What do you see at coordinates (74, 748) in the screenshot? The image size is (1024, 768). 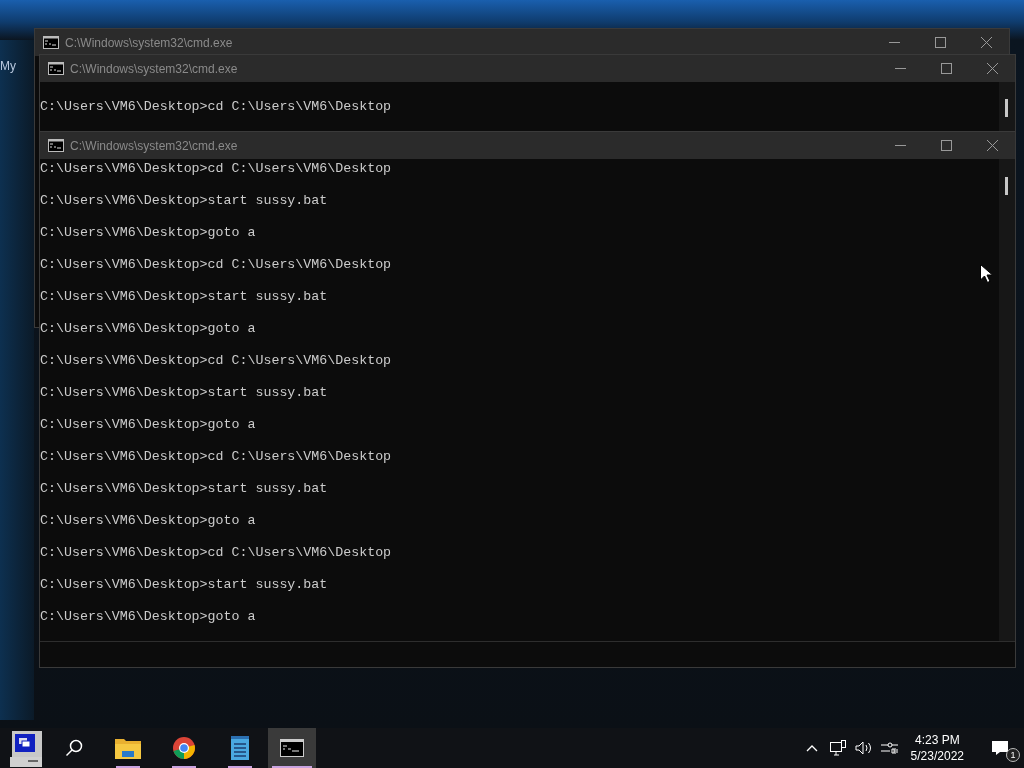 I see `search-icon` at bounding box center [74, 748].